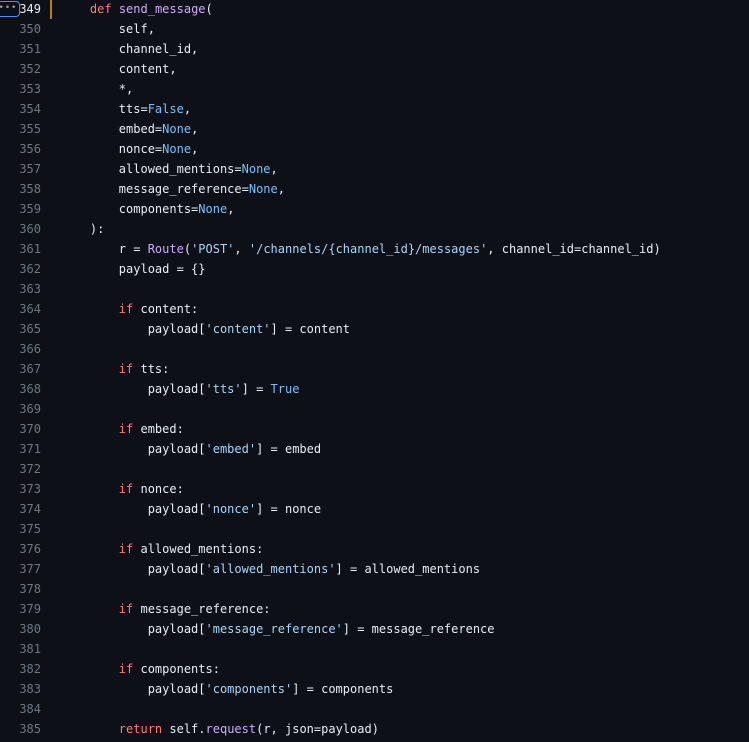 Image resolution: width=749 pixels, height=742 pixels. Describe the element at coordinates (20, 109) in the screenshot. I see `line-number: 354` at that location.